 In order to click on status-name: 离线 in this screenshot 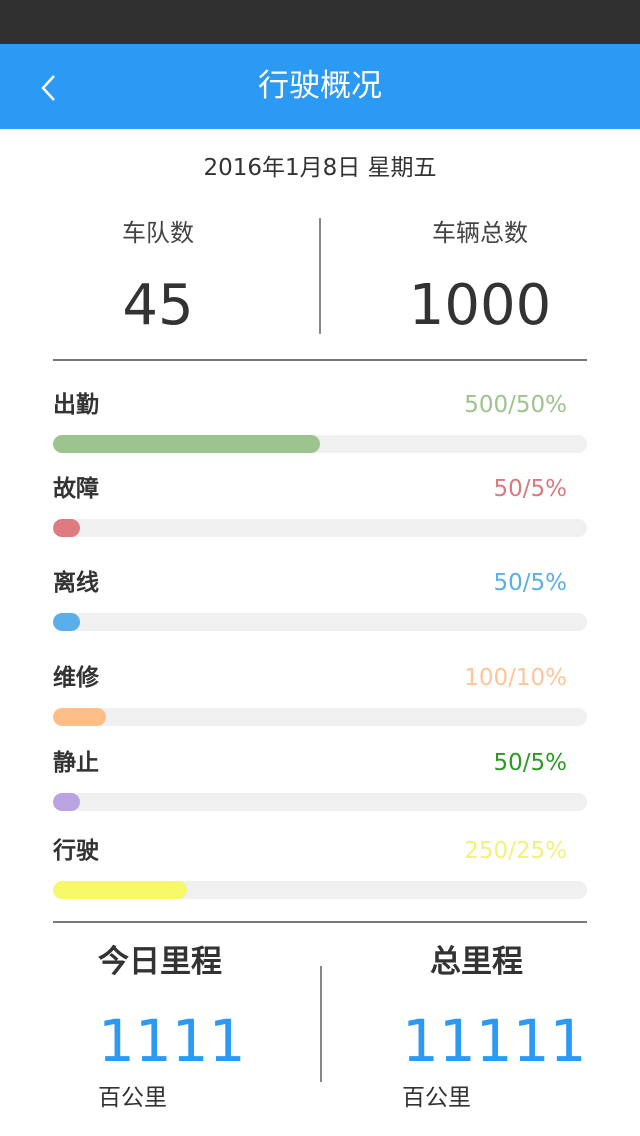, I will do `click(76, 583)`.